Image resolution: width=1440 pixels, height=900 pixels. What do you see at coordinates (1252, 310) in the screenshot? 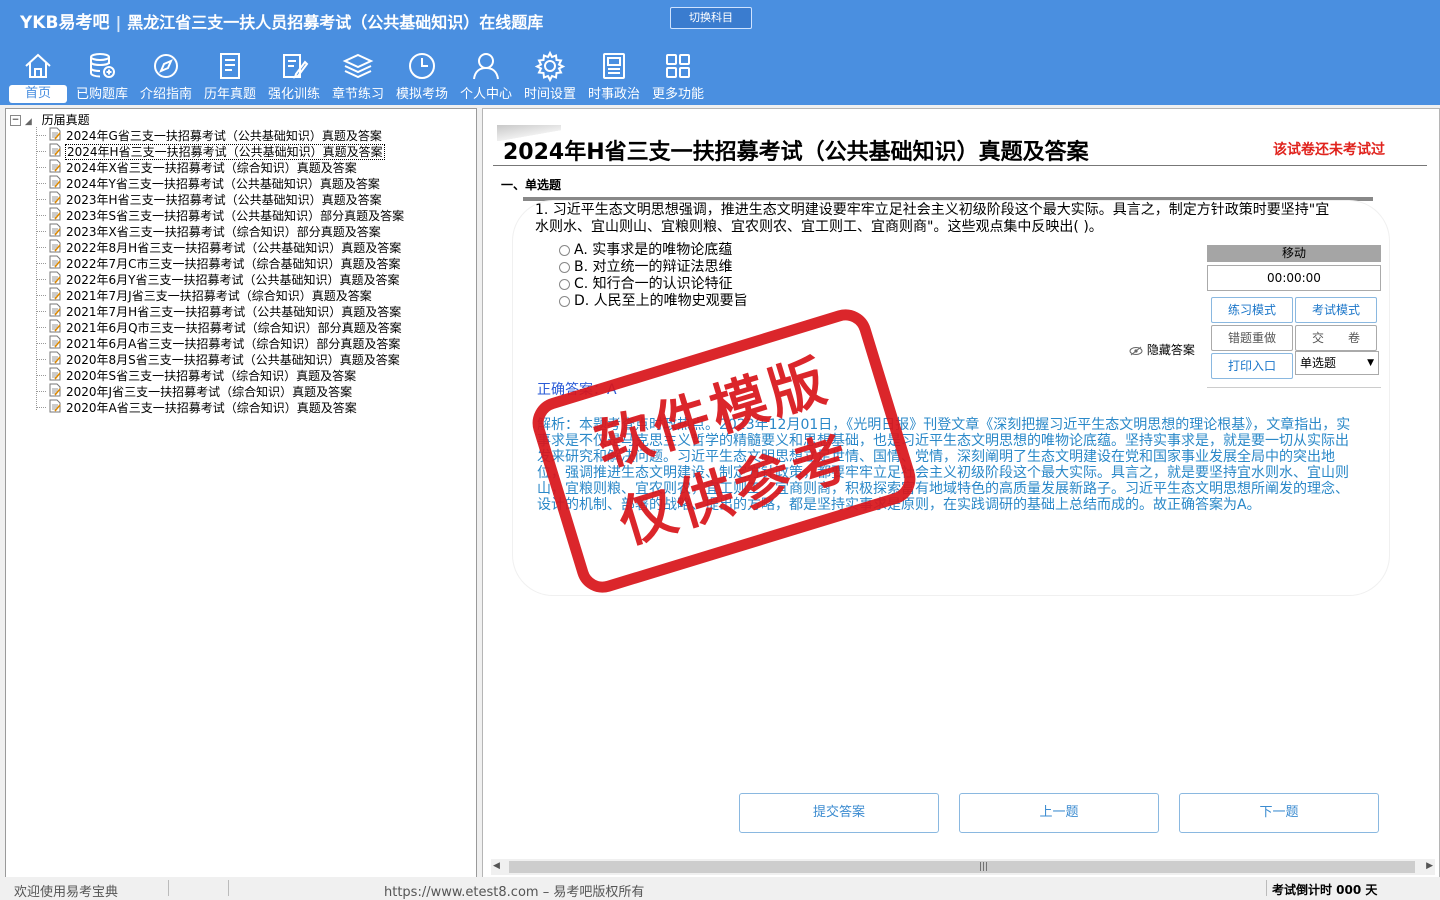
I see `practice-mode-button: 练习模式` at bounding box center [1252, 310].